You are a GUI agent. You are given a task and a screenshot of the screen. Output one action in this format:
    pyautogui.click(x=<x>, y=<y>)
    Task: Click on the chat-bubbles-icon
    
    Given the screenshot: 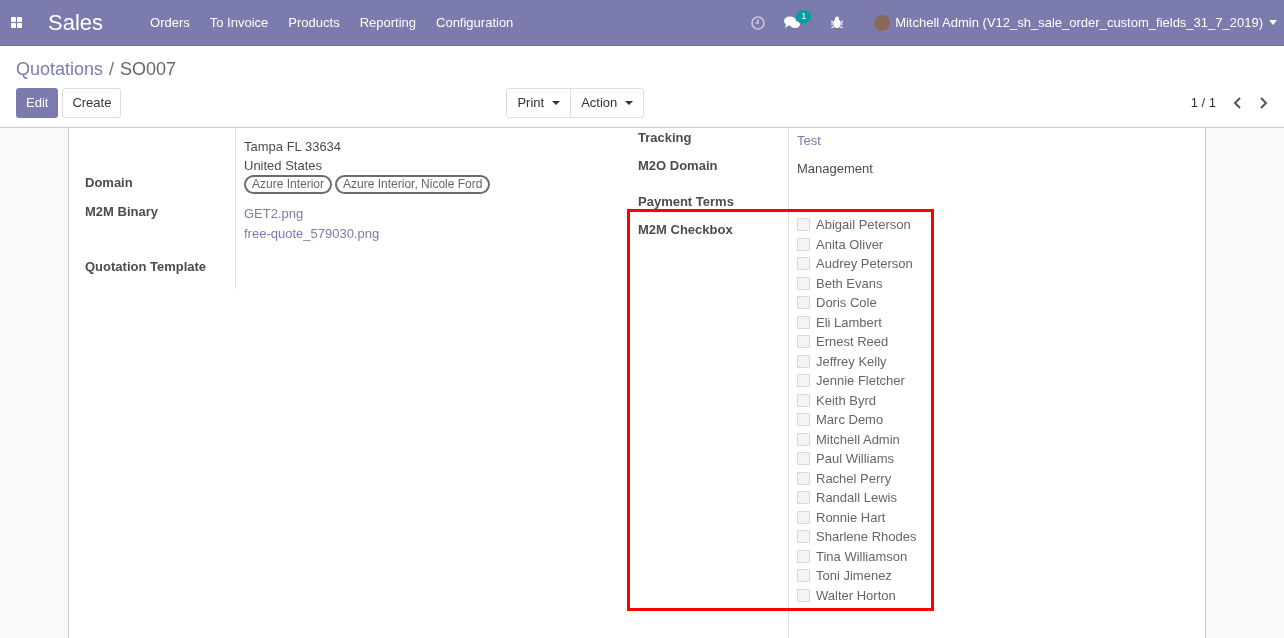 What is the action you would take?
    pyautogui.click(x=793, y=22)
    